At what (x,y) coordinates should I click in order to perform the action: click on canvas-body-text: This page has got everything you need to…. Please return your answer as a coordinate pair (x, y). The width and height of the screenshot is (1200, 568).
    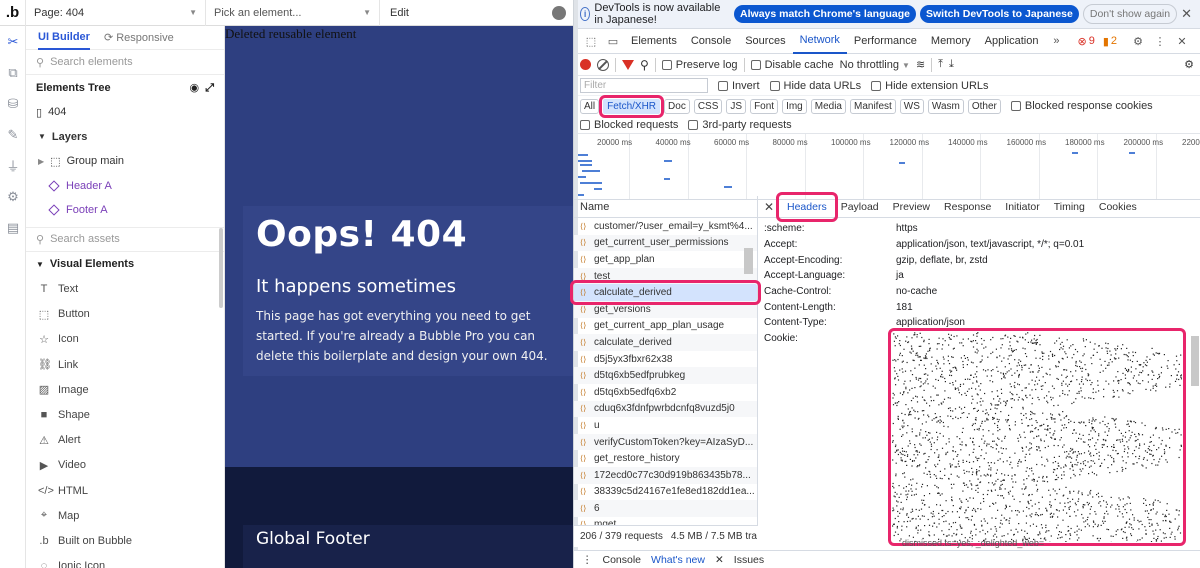
    Looking at the image, I should click on (412, 336).